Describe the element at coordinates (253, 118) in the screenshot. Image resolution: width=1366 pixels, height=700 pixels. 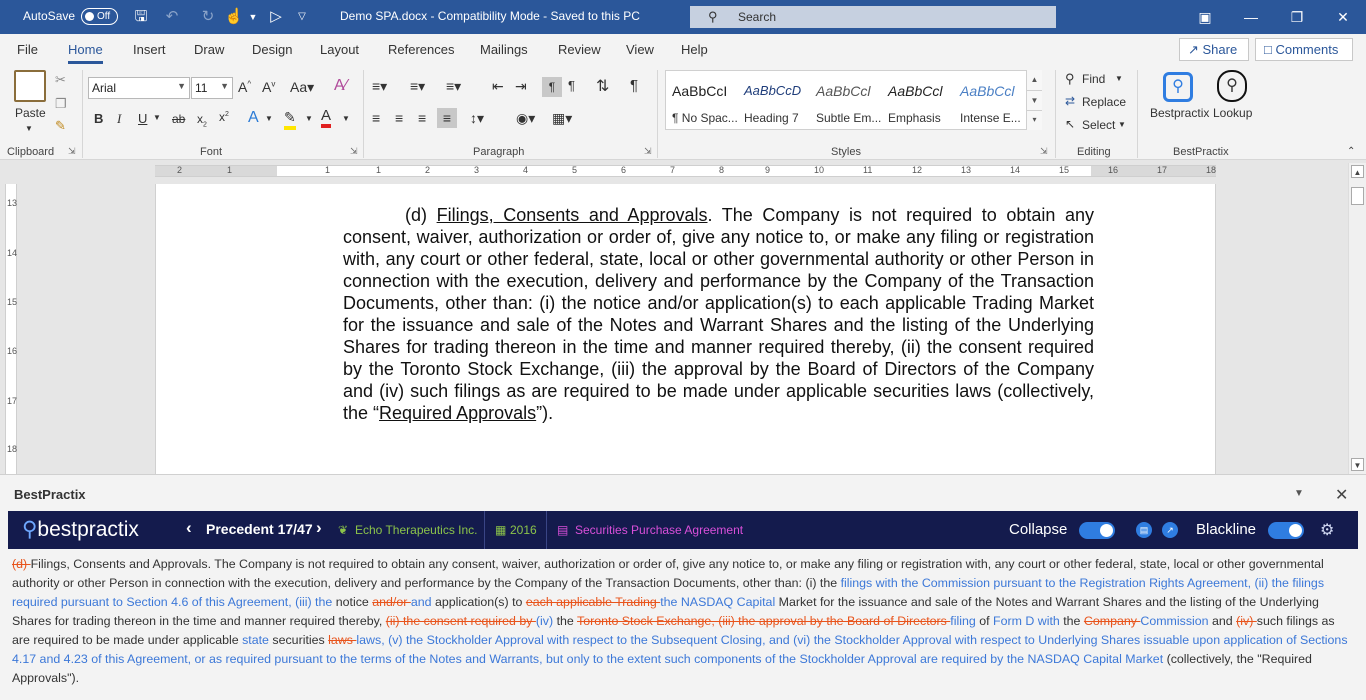
I see `text-effects-icon: A` at that location.